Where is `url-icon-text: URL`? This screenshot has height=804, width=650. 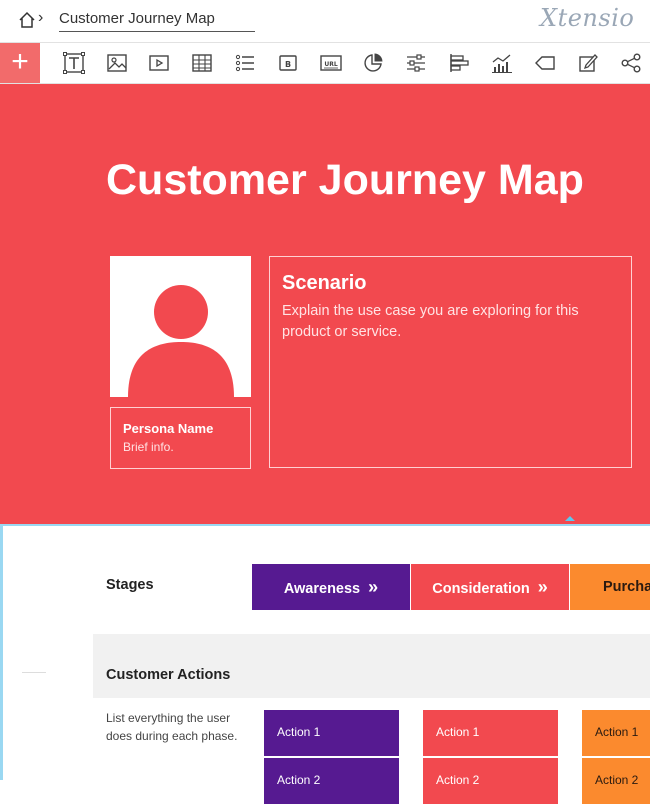 url-icon-text: URL is located at coordinates (330, 64).